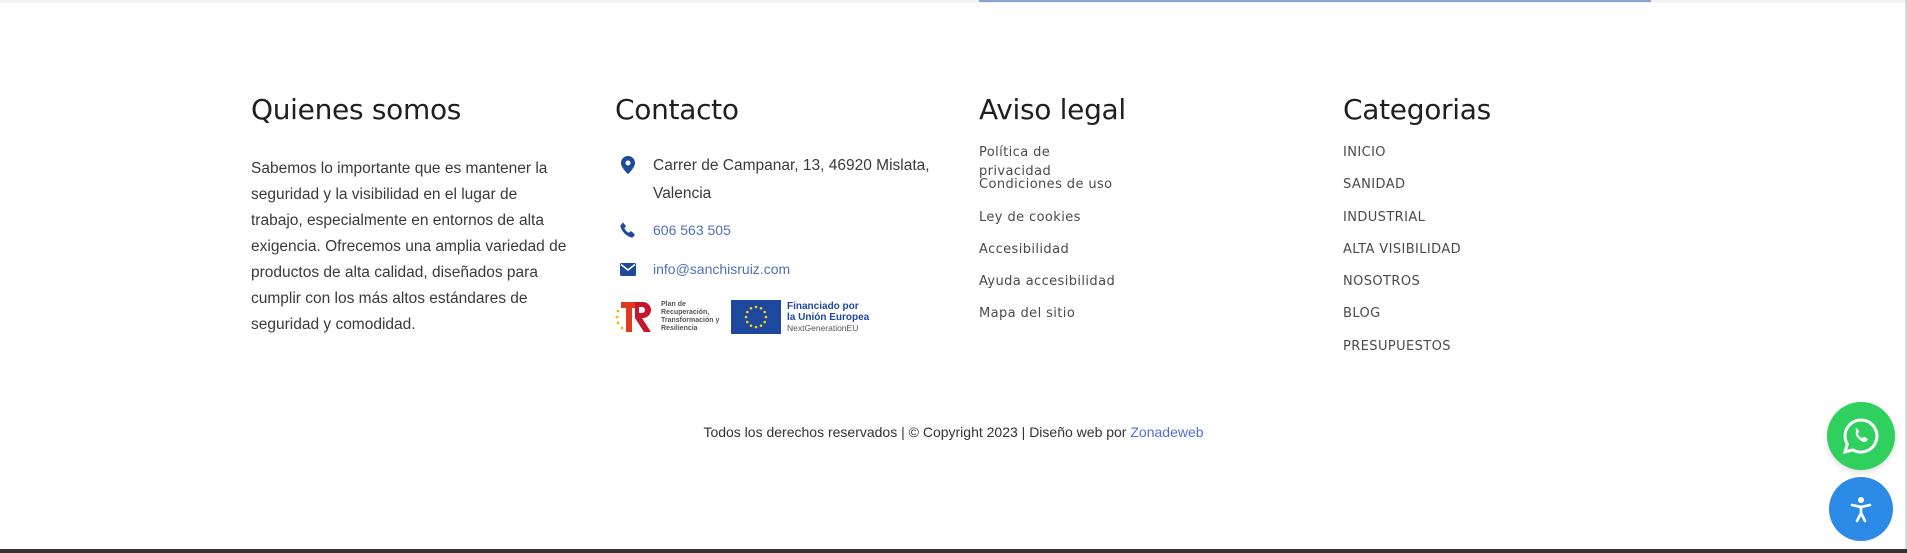 This screenshot has width=1907, height=553. I want to click on category-link-inicio: INICIO, so click(1364, 152).